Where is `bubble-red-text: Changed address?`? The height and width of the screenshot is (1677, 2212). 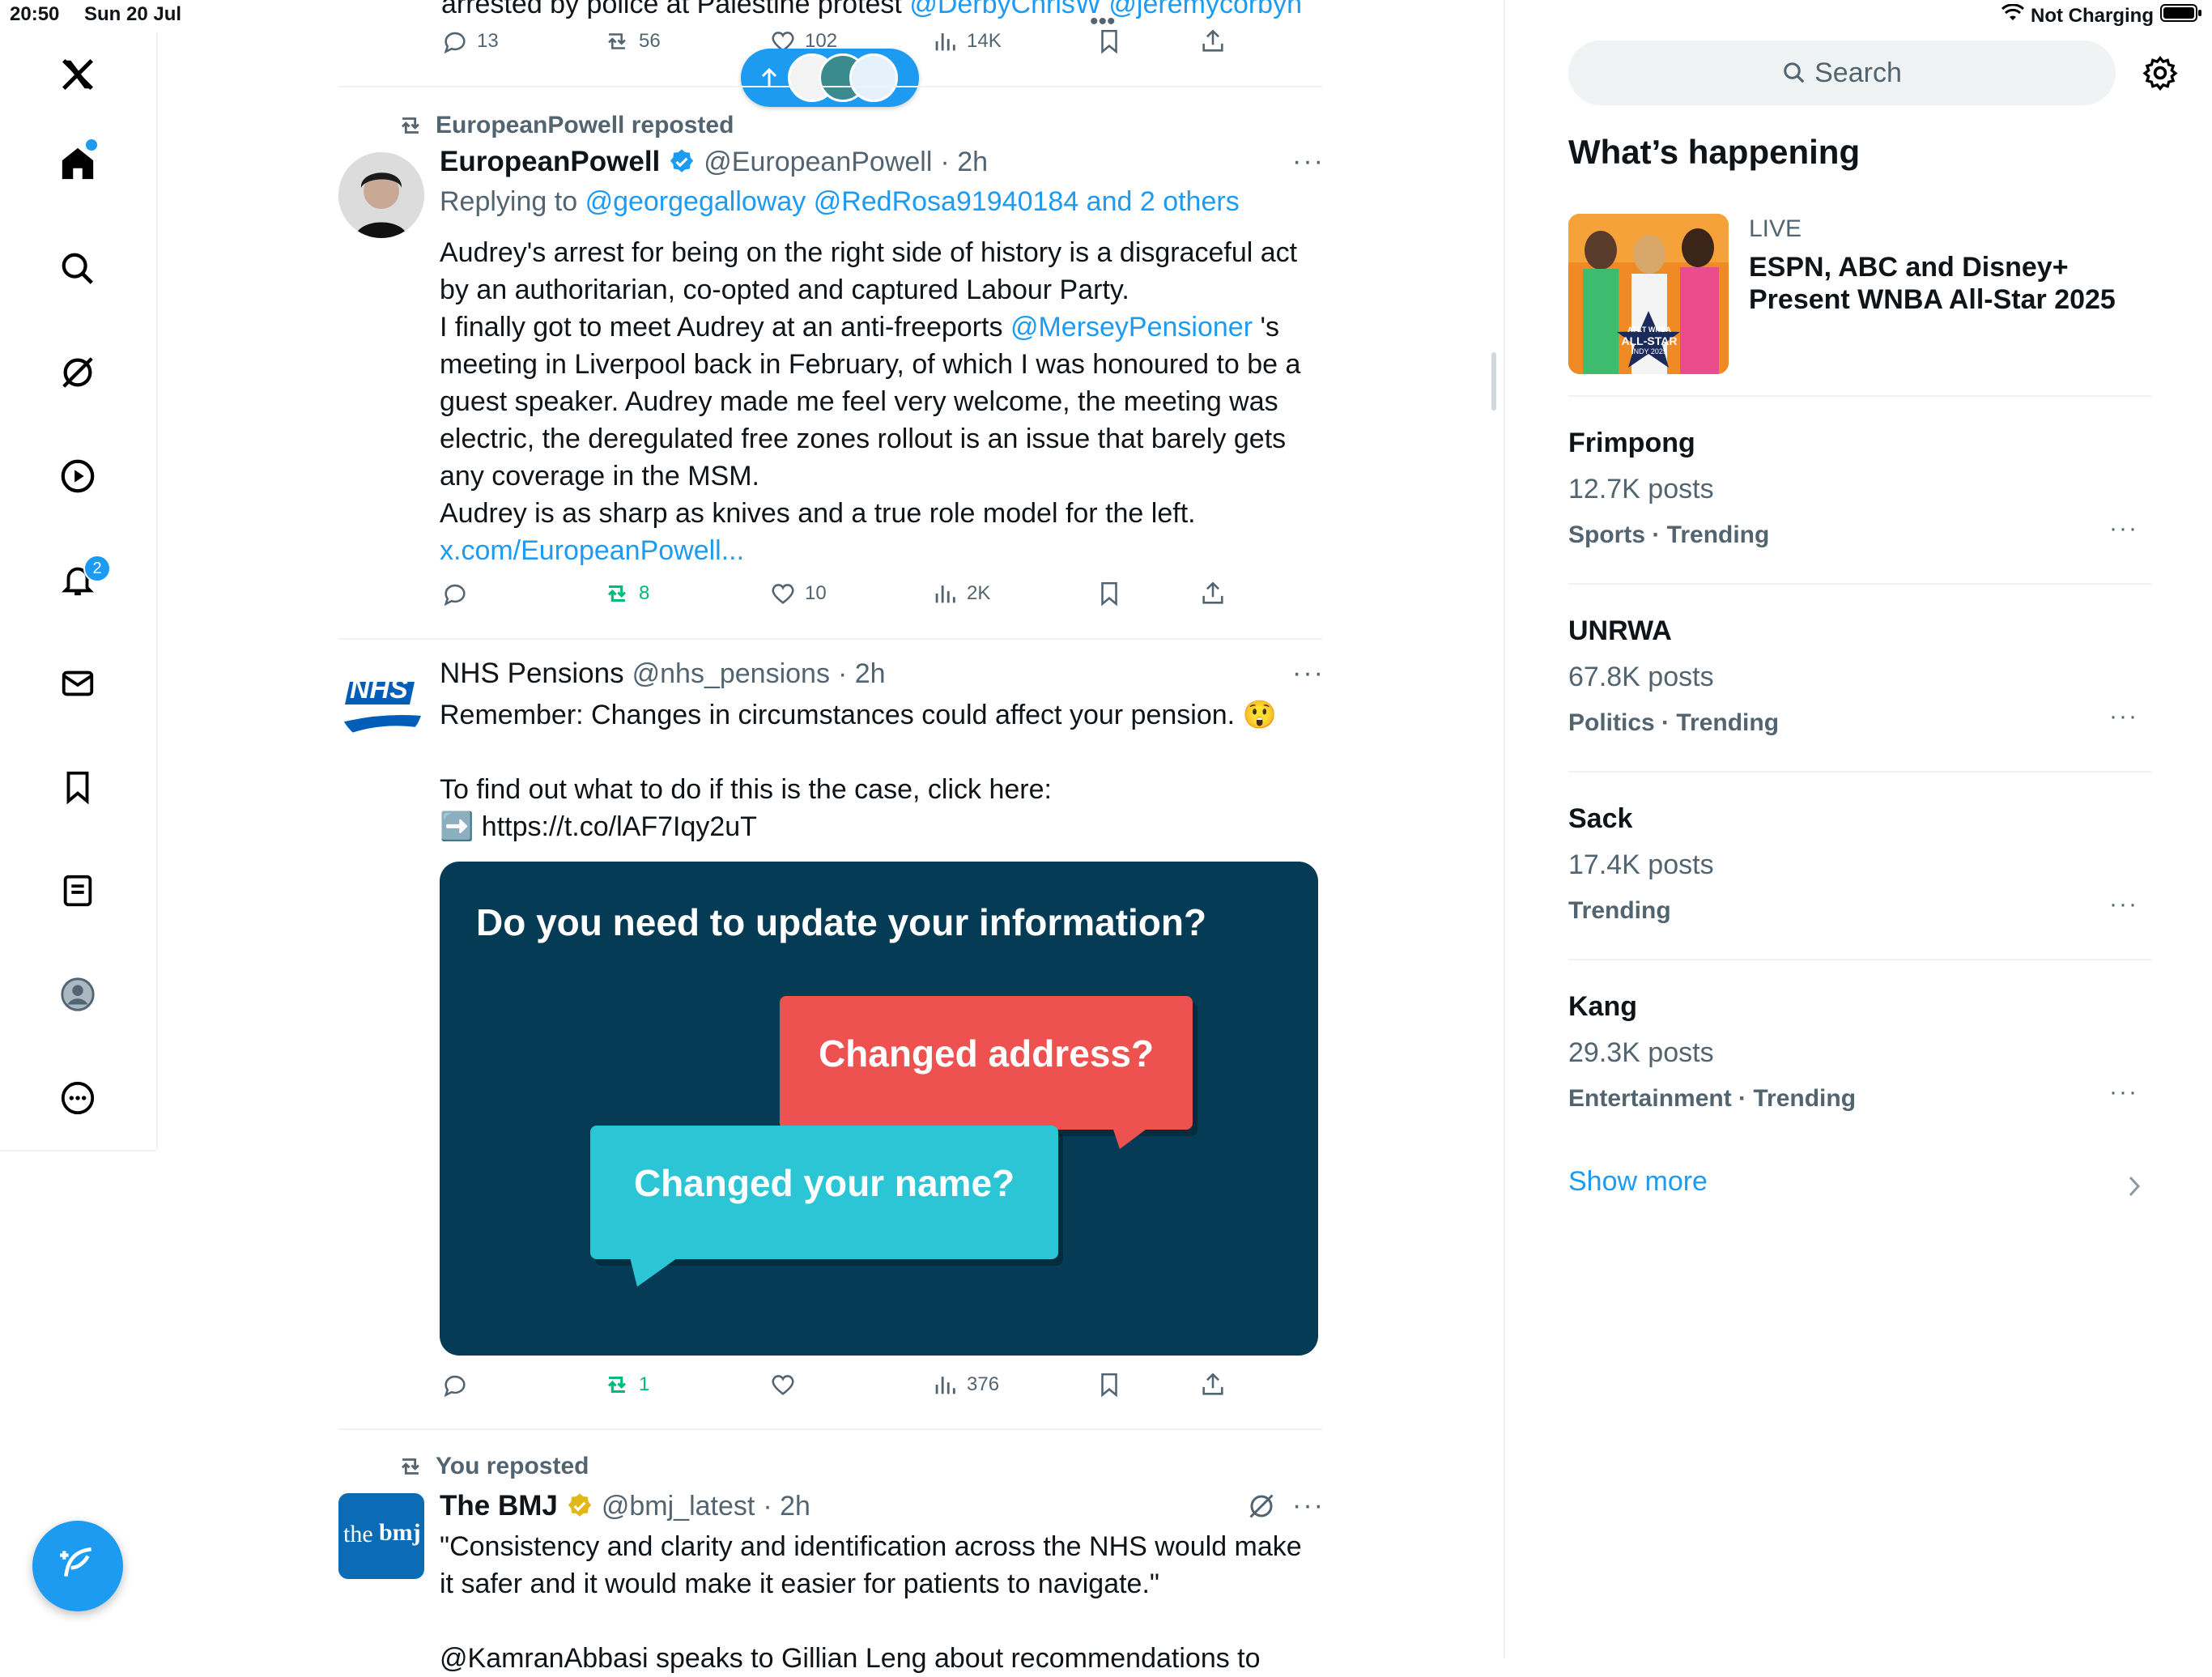
bubble-red-text: Changed address? is located at coordinates (986, 1053).